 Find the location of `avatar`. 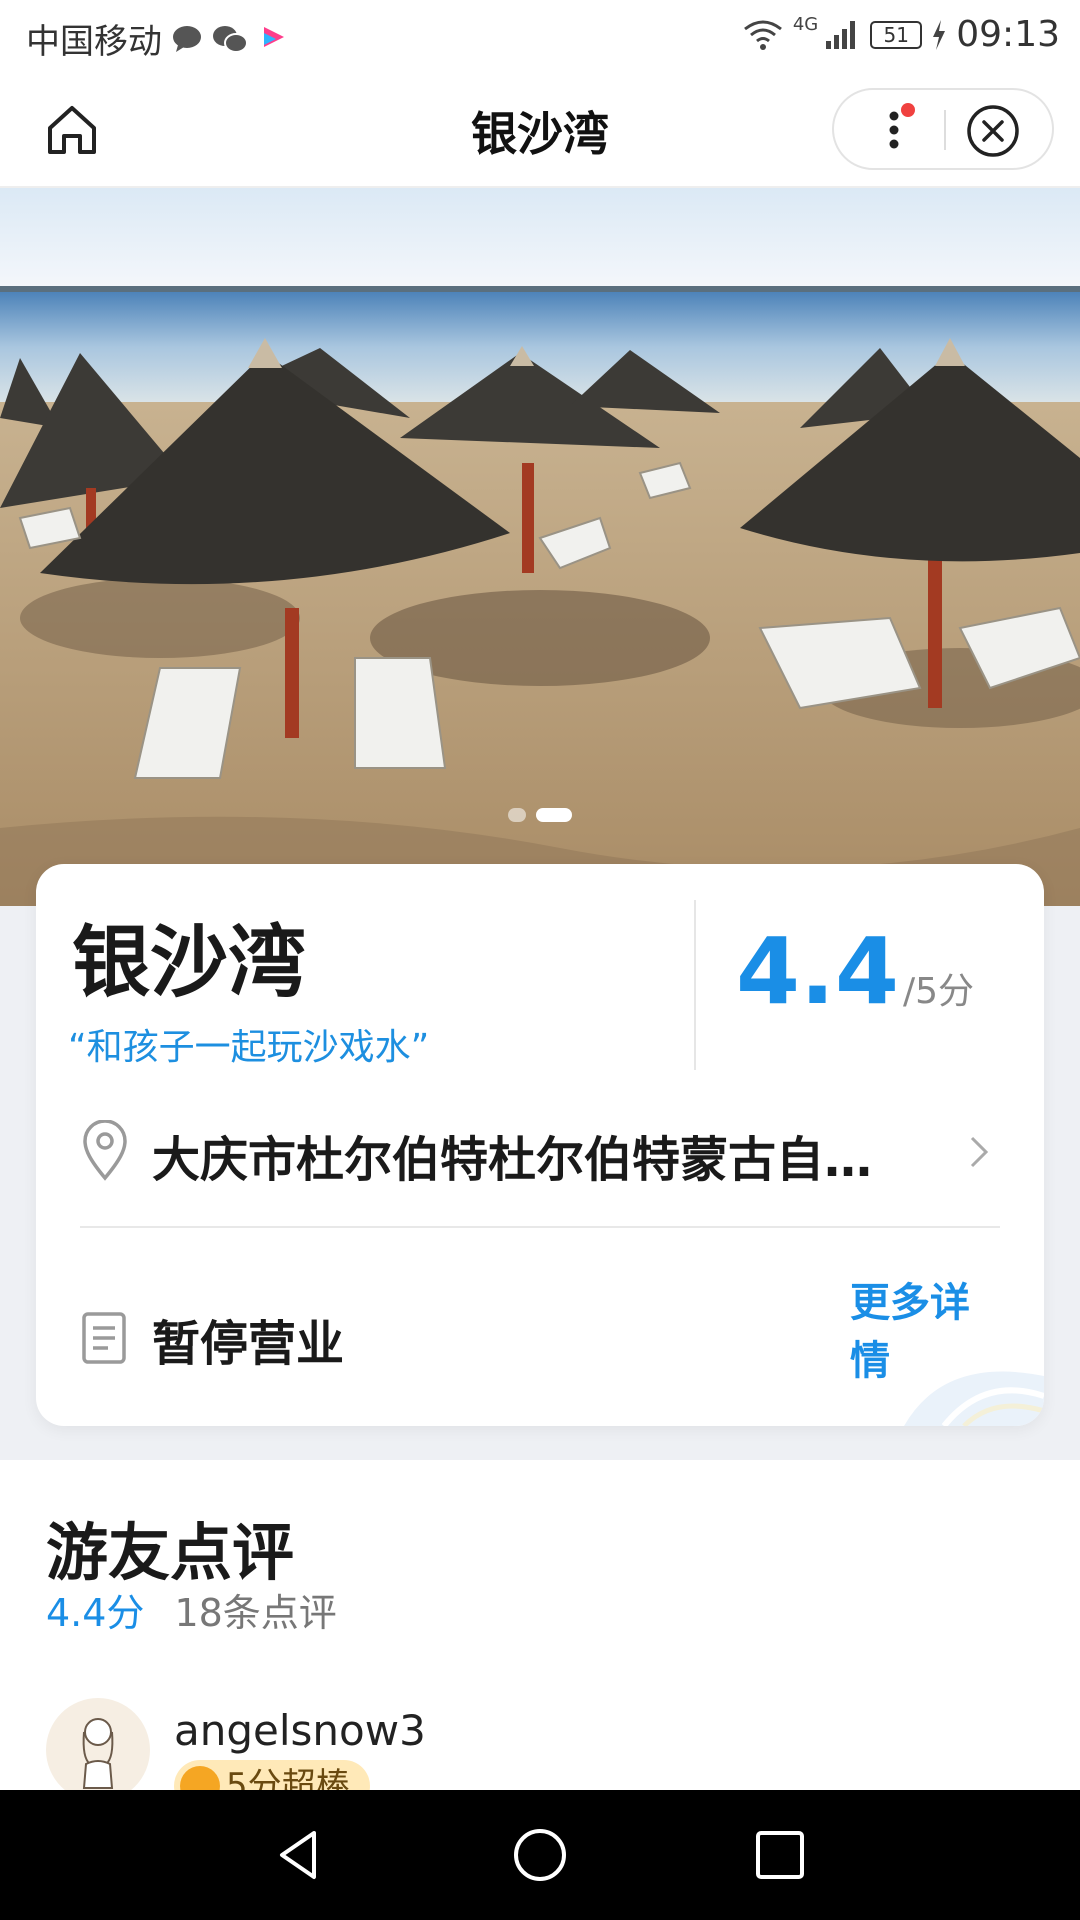

avatar is located at coordinates (98, 1750).